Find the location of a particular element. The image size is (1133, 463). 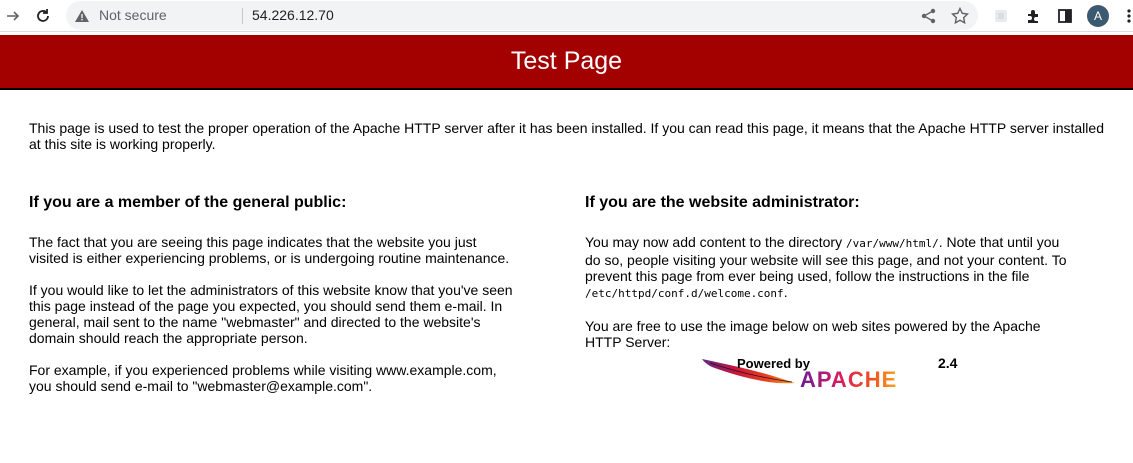

extensions-icon is located at coordinates (1033, 16).